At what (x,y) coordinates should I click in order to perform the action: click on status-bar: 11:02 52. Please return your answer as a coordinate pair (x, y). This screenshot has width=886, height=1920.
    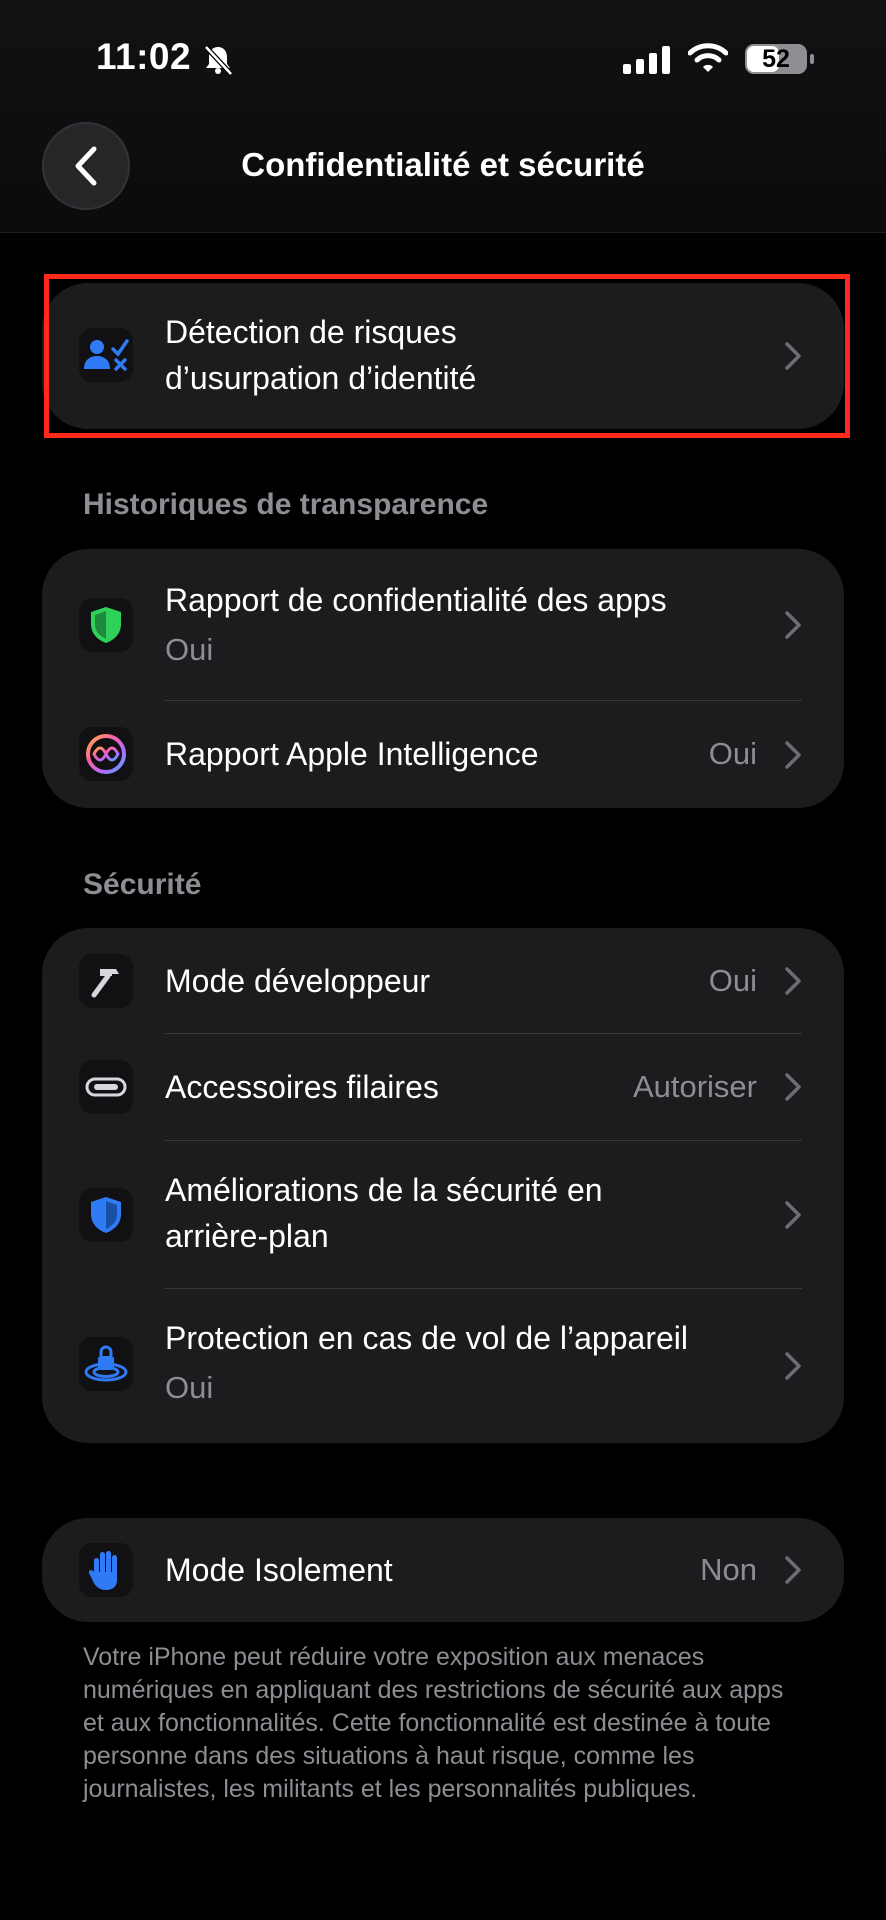
    Looking at the image, I should click on (443, 60).